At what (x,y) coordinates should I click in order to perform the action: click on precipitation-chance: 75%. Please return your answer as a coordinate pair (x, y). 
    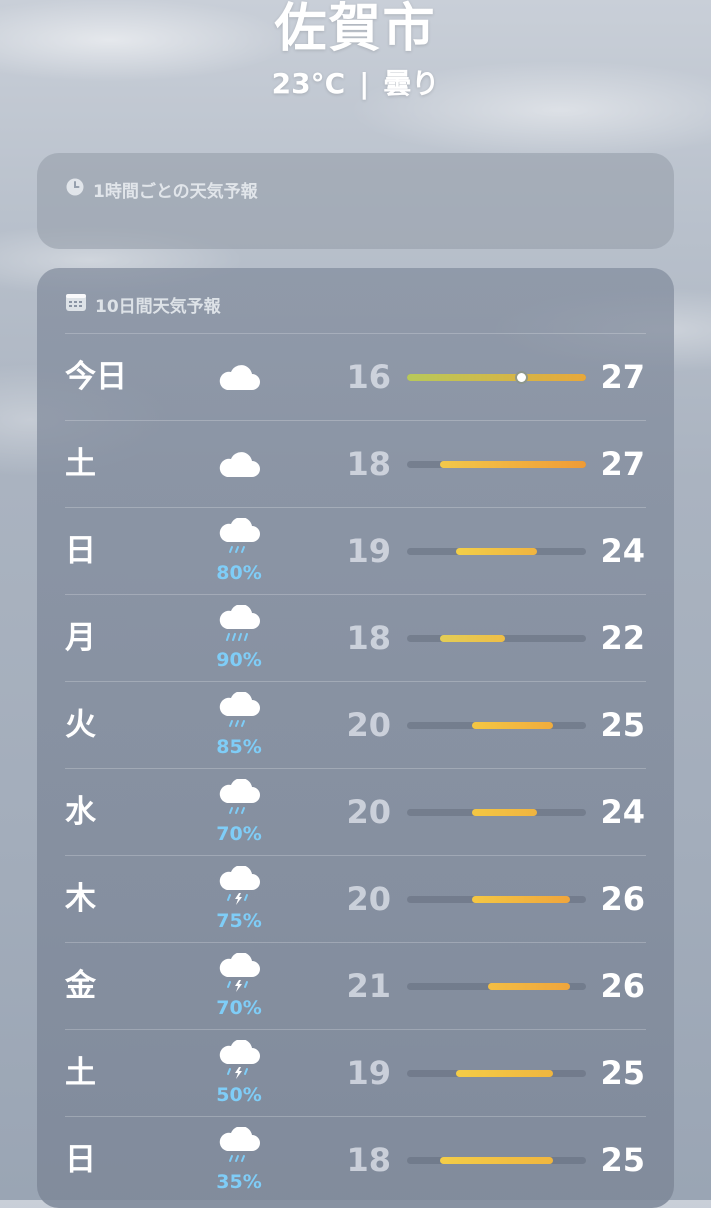
    Looking at the image, I should click on (239, 921).